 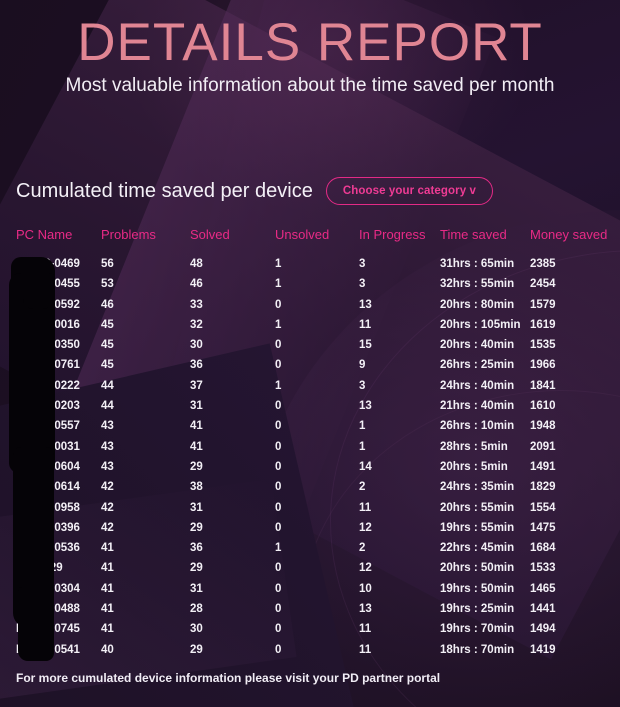 I want to click on column-header-in-progress: In Progress, so click(x=392, y=234).